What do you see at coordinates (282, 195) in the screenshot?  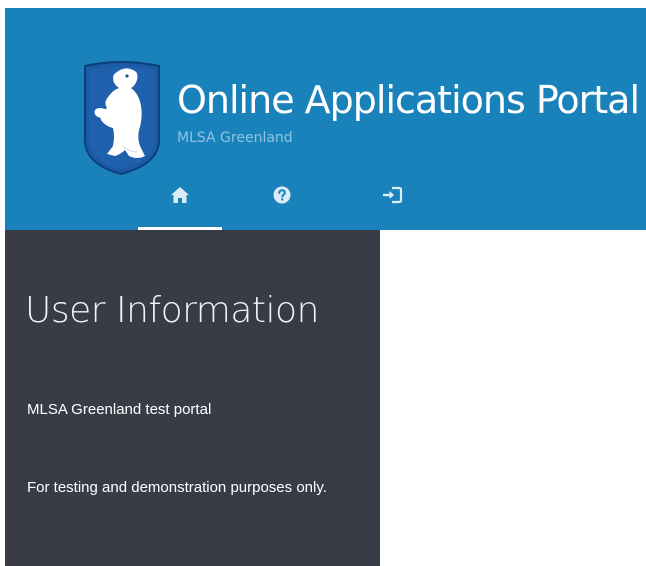 I see `help-icon` at bounding box center [282, 195].